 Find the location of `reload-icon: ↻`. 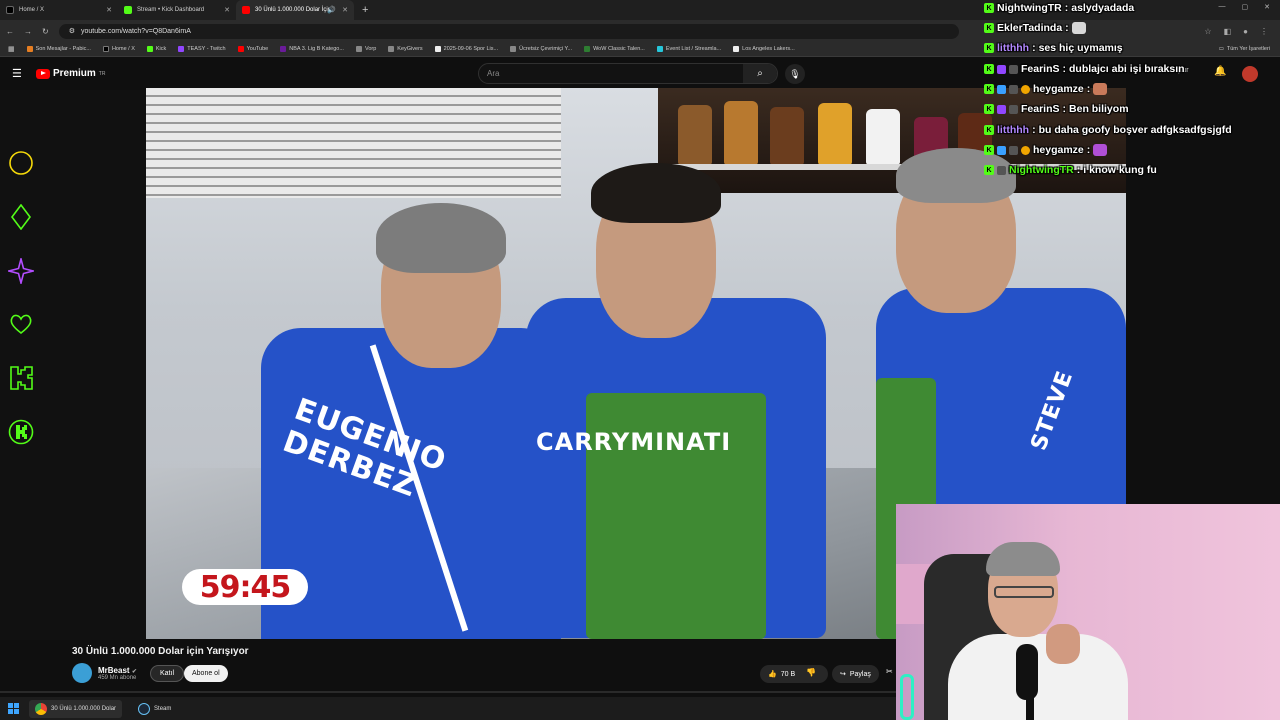

reload-icon: ↻ is located at coordinates (45, 31).